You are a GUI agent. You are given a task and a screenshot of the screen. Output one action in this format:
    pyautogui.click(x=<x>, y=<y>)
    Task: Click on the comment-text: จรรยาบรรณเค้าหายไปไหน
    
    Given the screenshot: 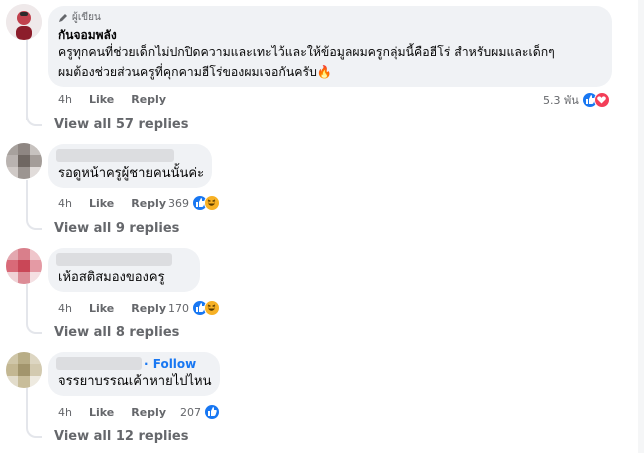 What is the action you would take?
    pyautogui.click(x=135, y=381)
    